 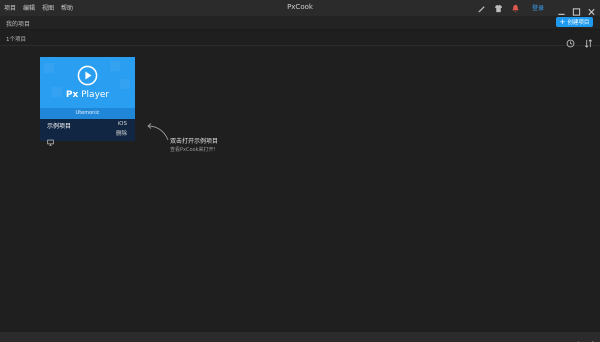 What do you see at coordinates (300, 337) in the screenshot?
I see `status-bar` at bounding box center [300, 337].